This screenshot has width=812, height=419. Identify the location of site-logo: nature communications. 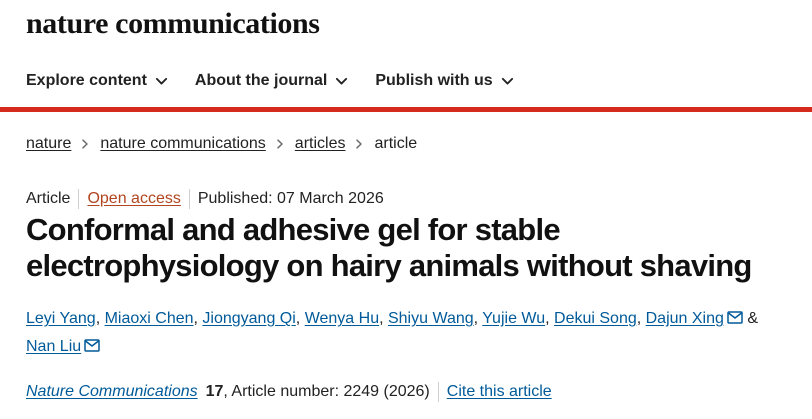
(173, 24).